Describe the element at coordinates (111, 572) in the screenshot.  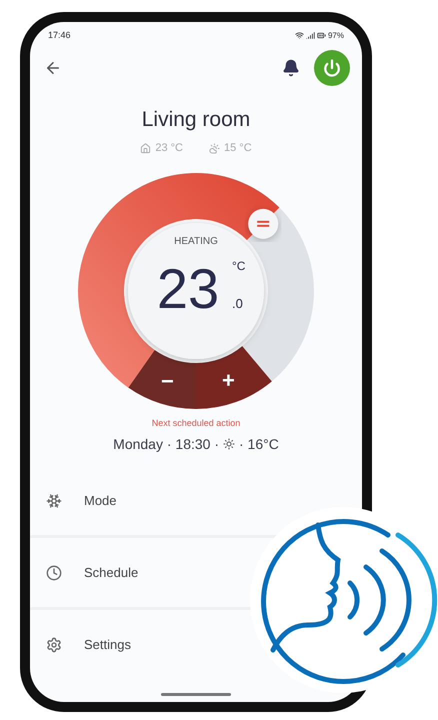
I see `menu-item: Schedule` at that location.